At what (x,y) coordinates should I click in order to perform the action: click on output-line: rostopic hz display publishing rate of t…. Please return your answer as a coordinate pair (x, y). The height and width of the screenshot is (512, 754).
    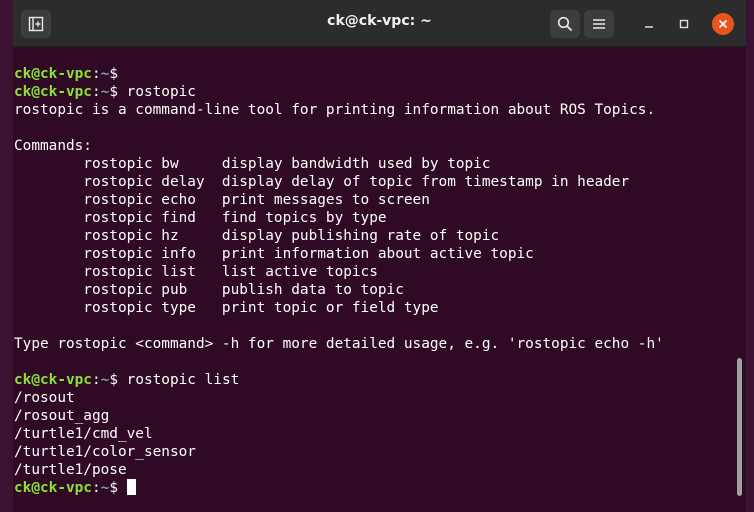
    Looking at the image, I should click on (257, 236).